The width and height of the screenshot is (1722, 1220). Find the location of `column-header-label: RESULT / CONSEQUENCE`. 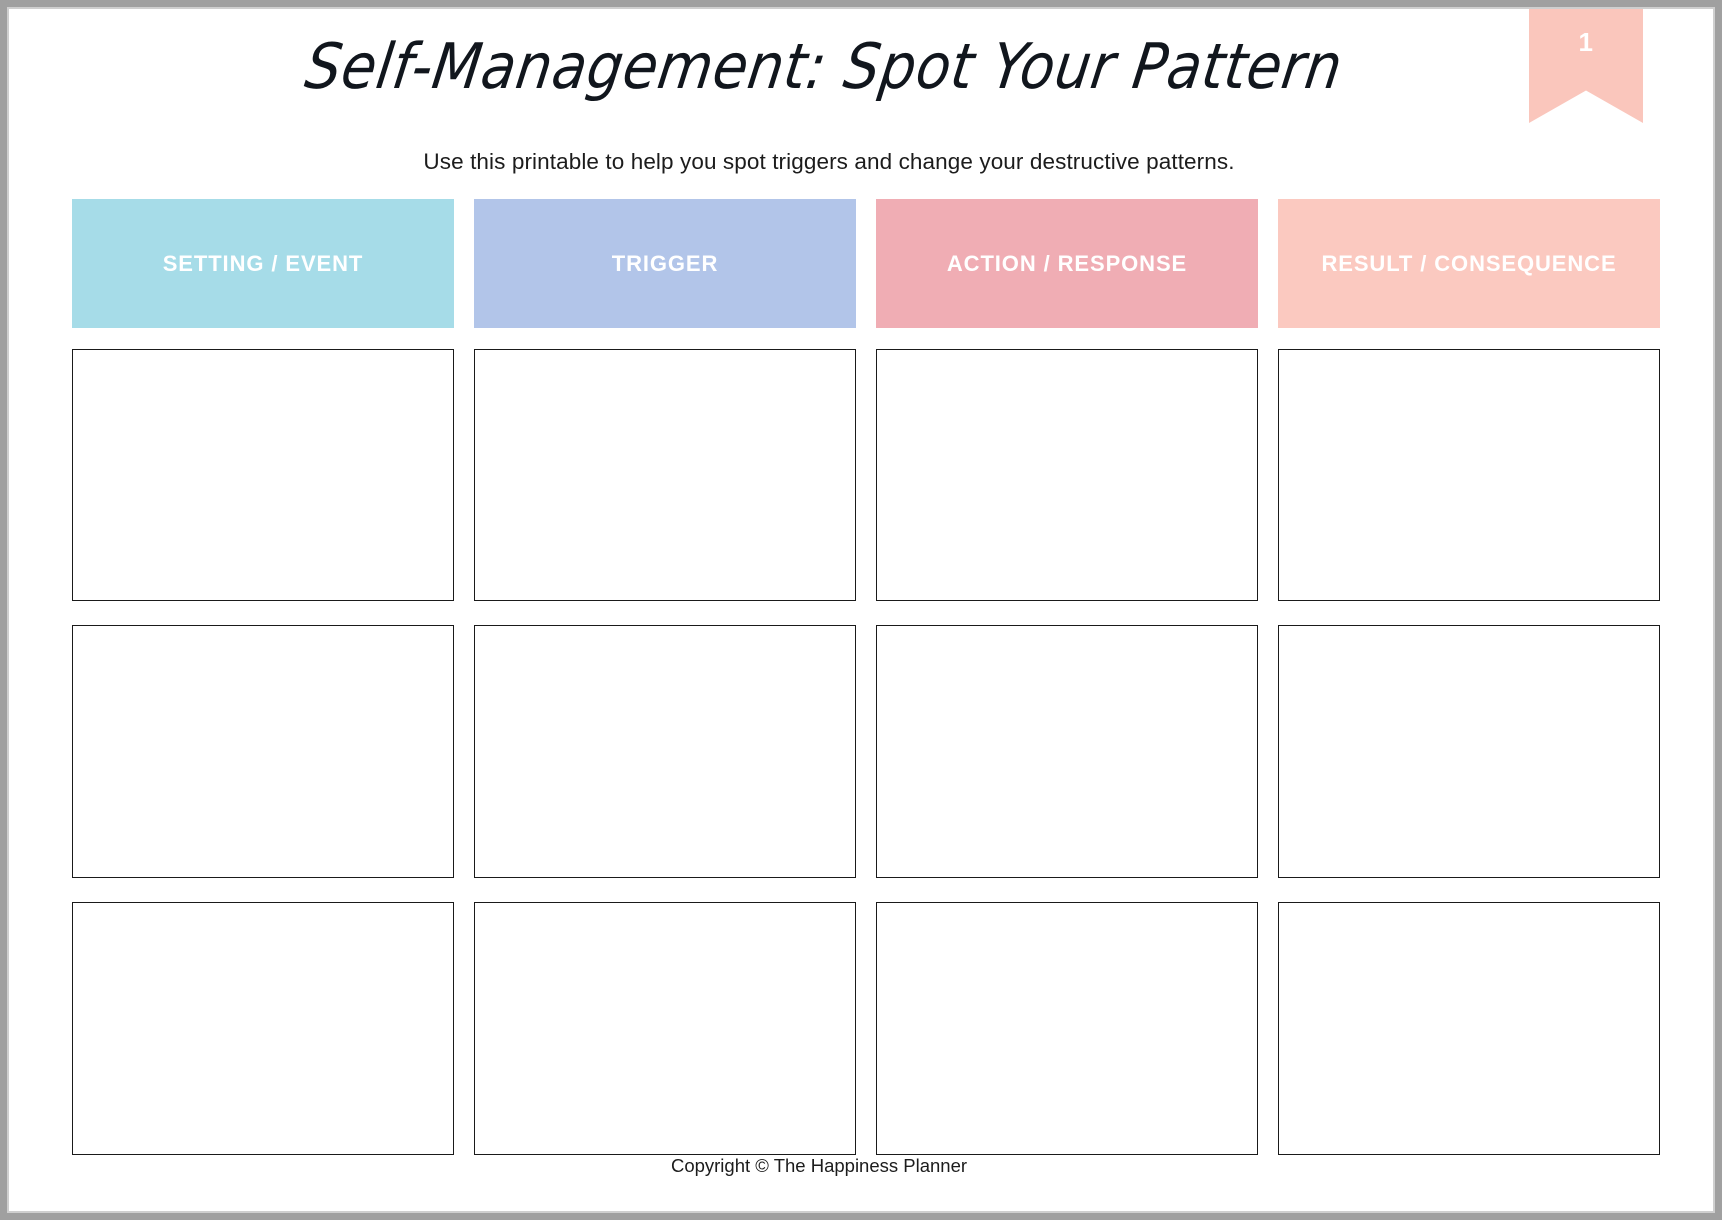

column-header-label: RESULT / CONSEQUENCE is located at coordinates (1469, 263).